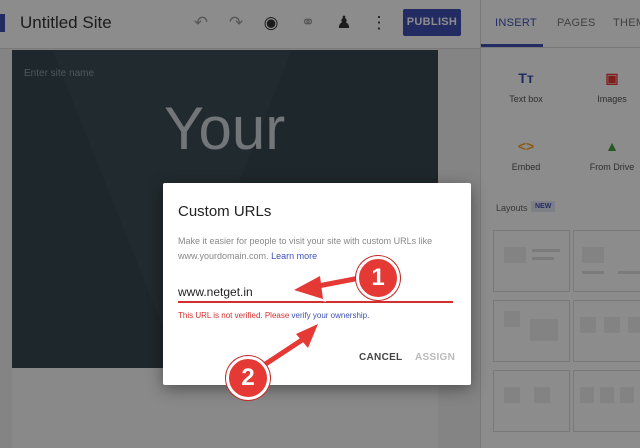  Describe the element at coordinates (435, 357) in the screenshot. I see `assign-button: ASSIGN` at that location.